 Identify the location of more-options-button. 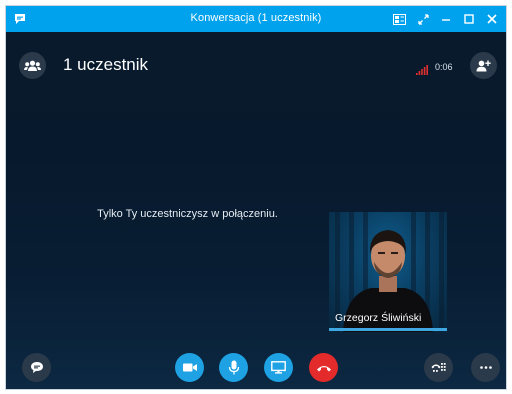
(485, 367).